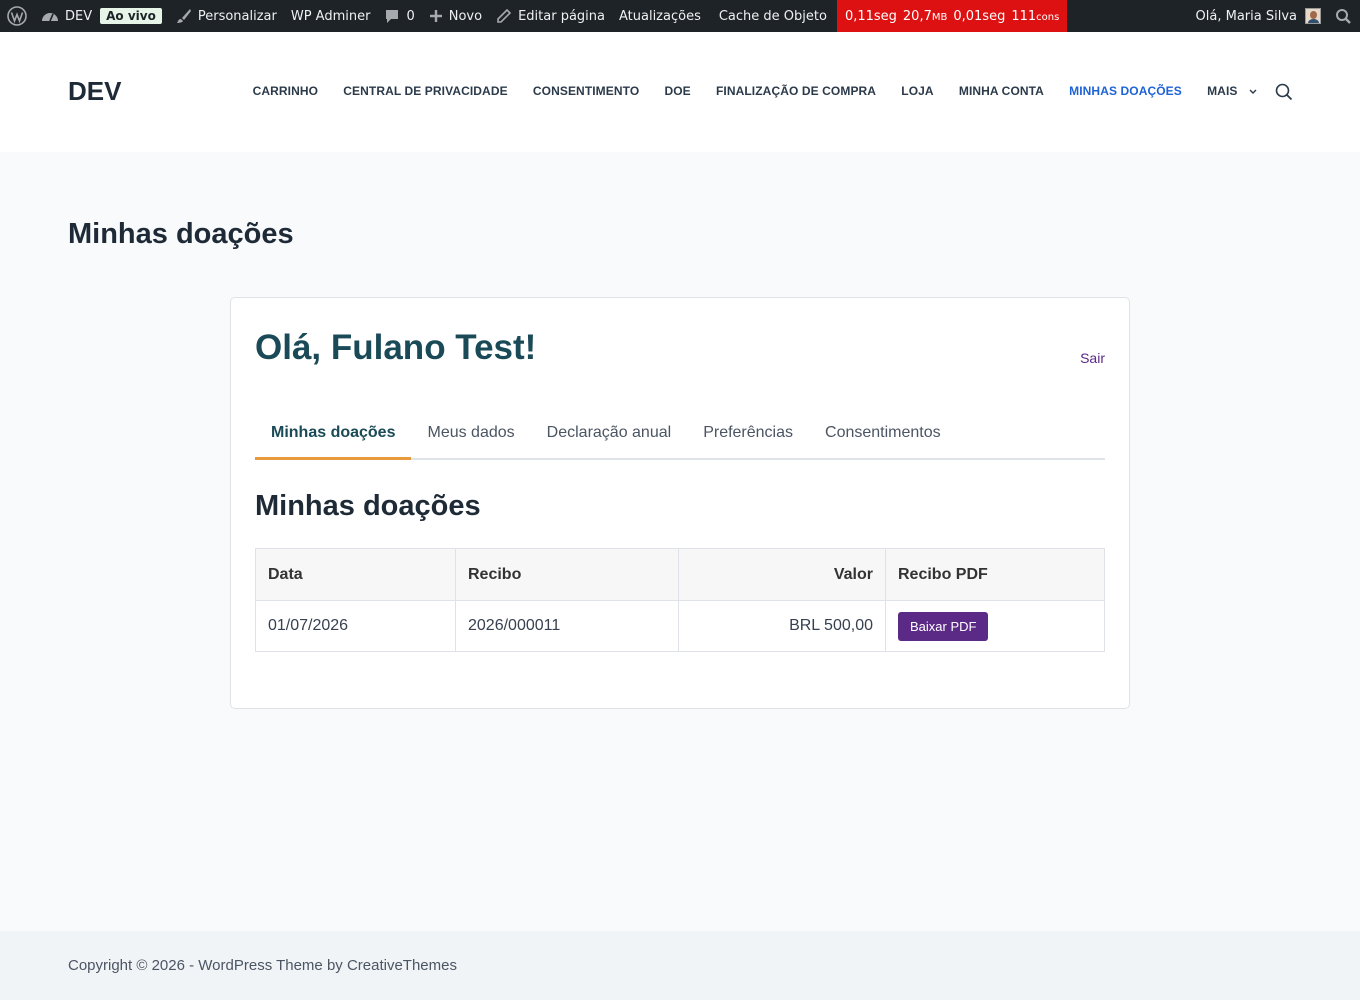 The width and height of the screenshot is (1360, 1000). Describe the element at coordinates (470, 435) in the screenshot. I see `tab-meus-dados: Meus dados` at that location.